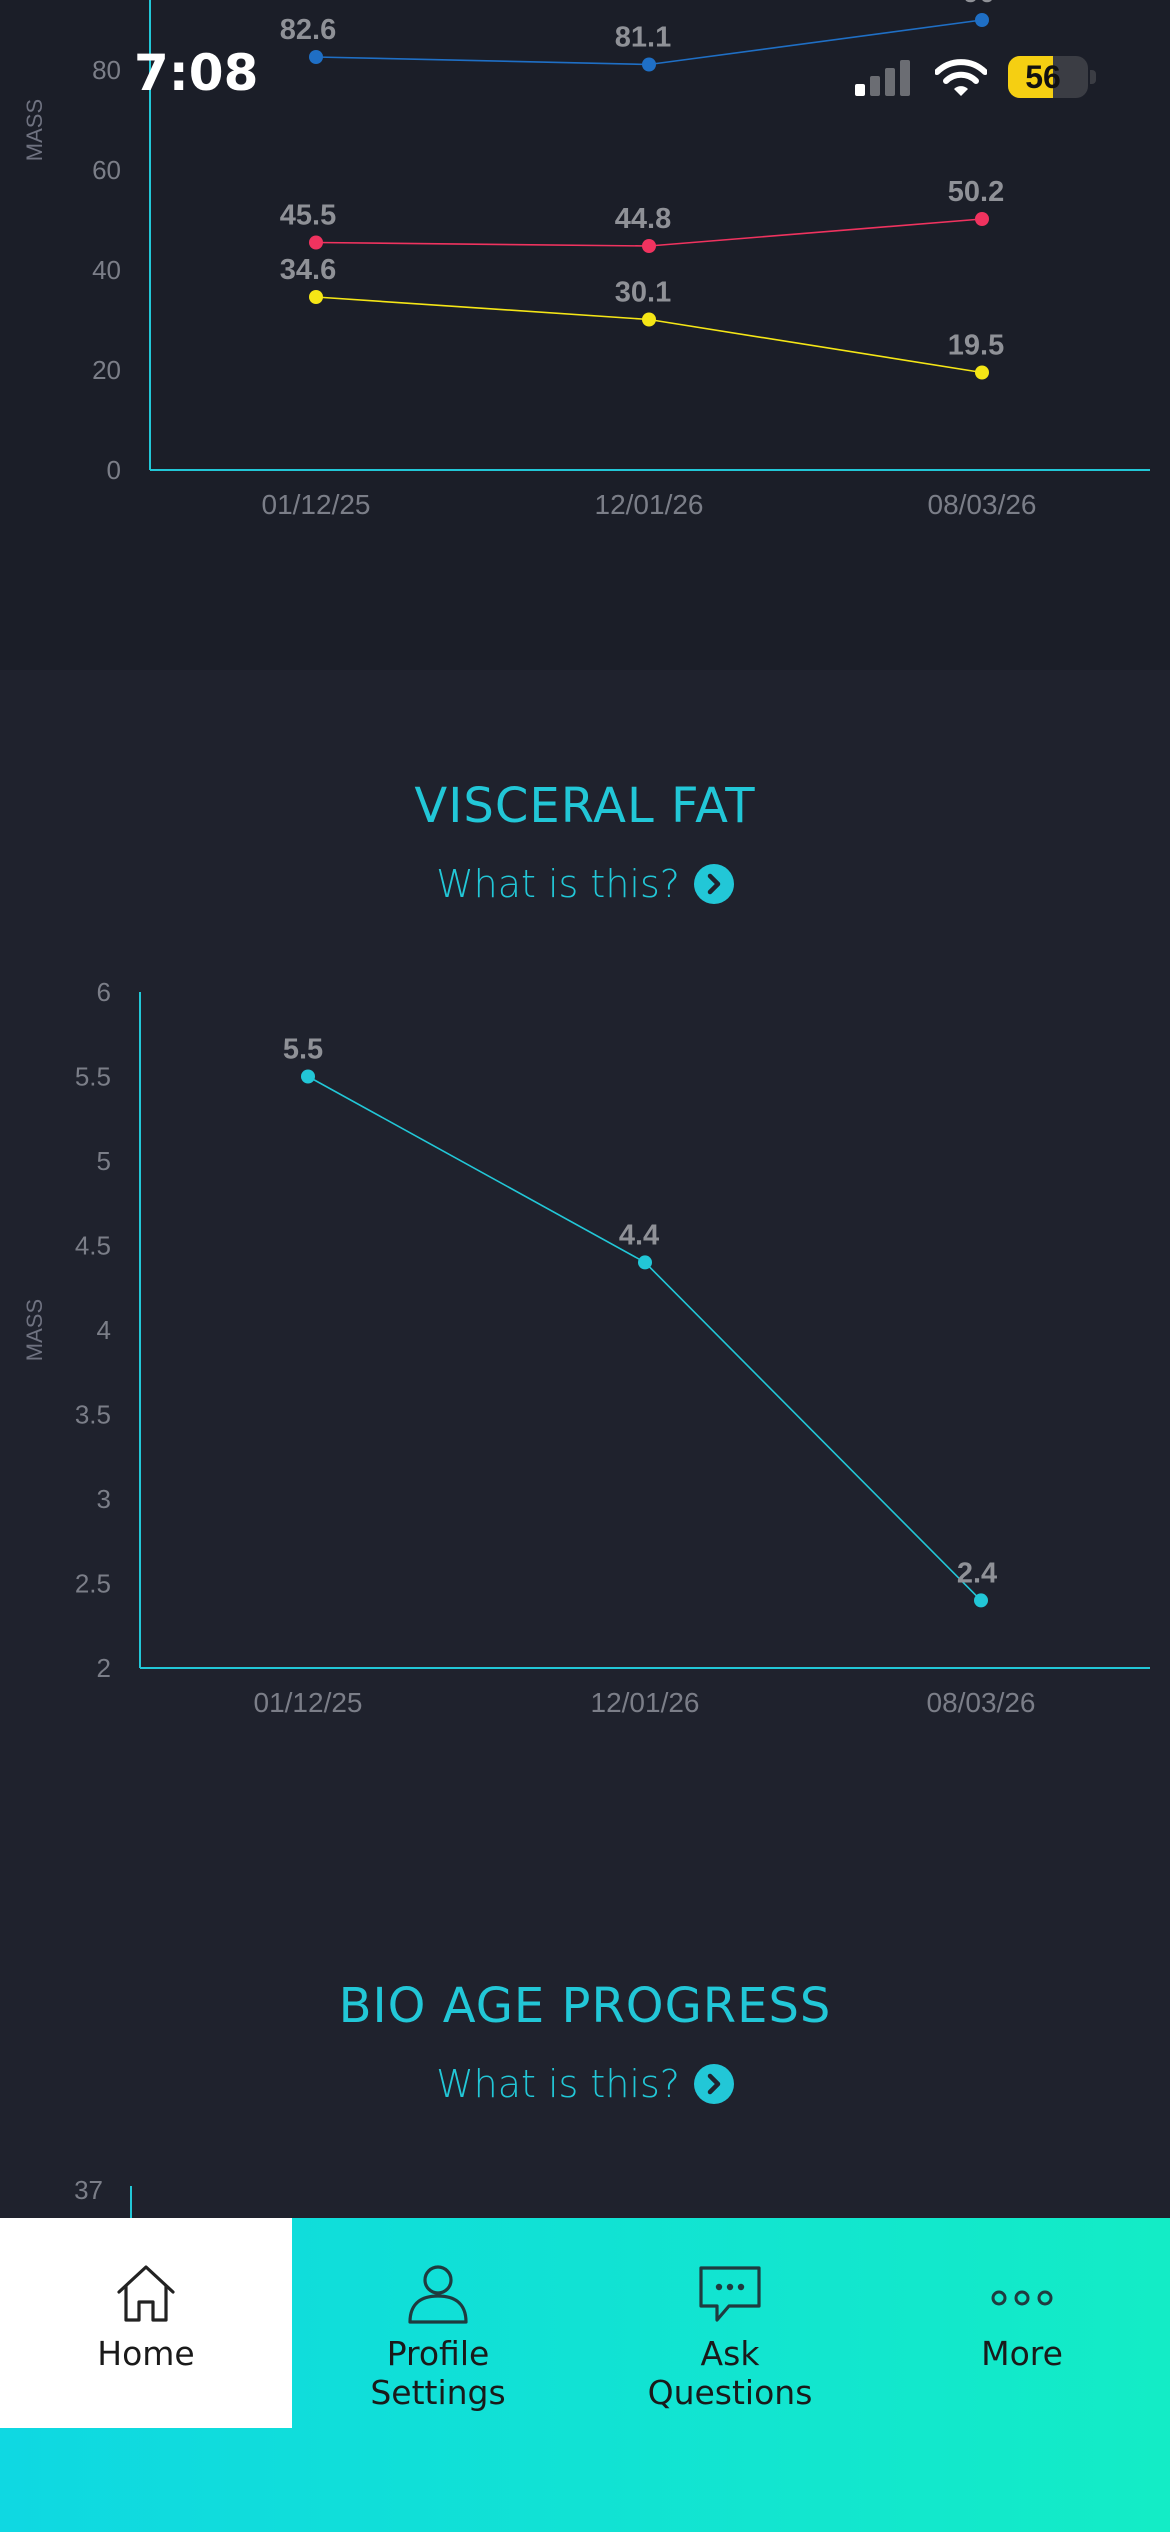 This screenshot has width=1170, height=2532. Describe the element at coordinates (146, 2323) in the screenshot. I see `tab-home: Home` at that location.